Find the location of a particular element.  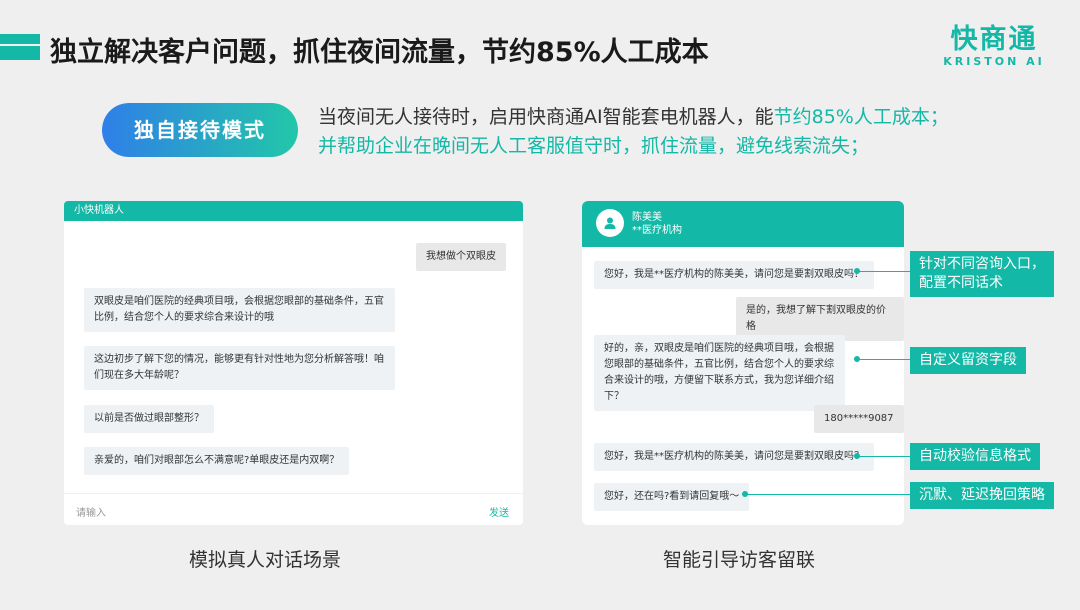

chat-message-bot: 亲爱的，咱们对眼部怎么不满意呢?单眼皮还是内双啊？ is located at coordinates (217, 461).